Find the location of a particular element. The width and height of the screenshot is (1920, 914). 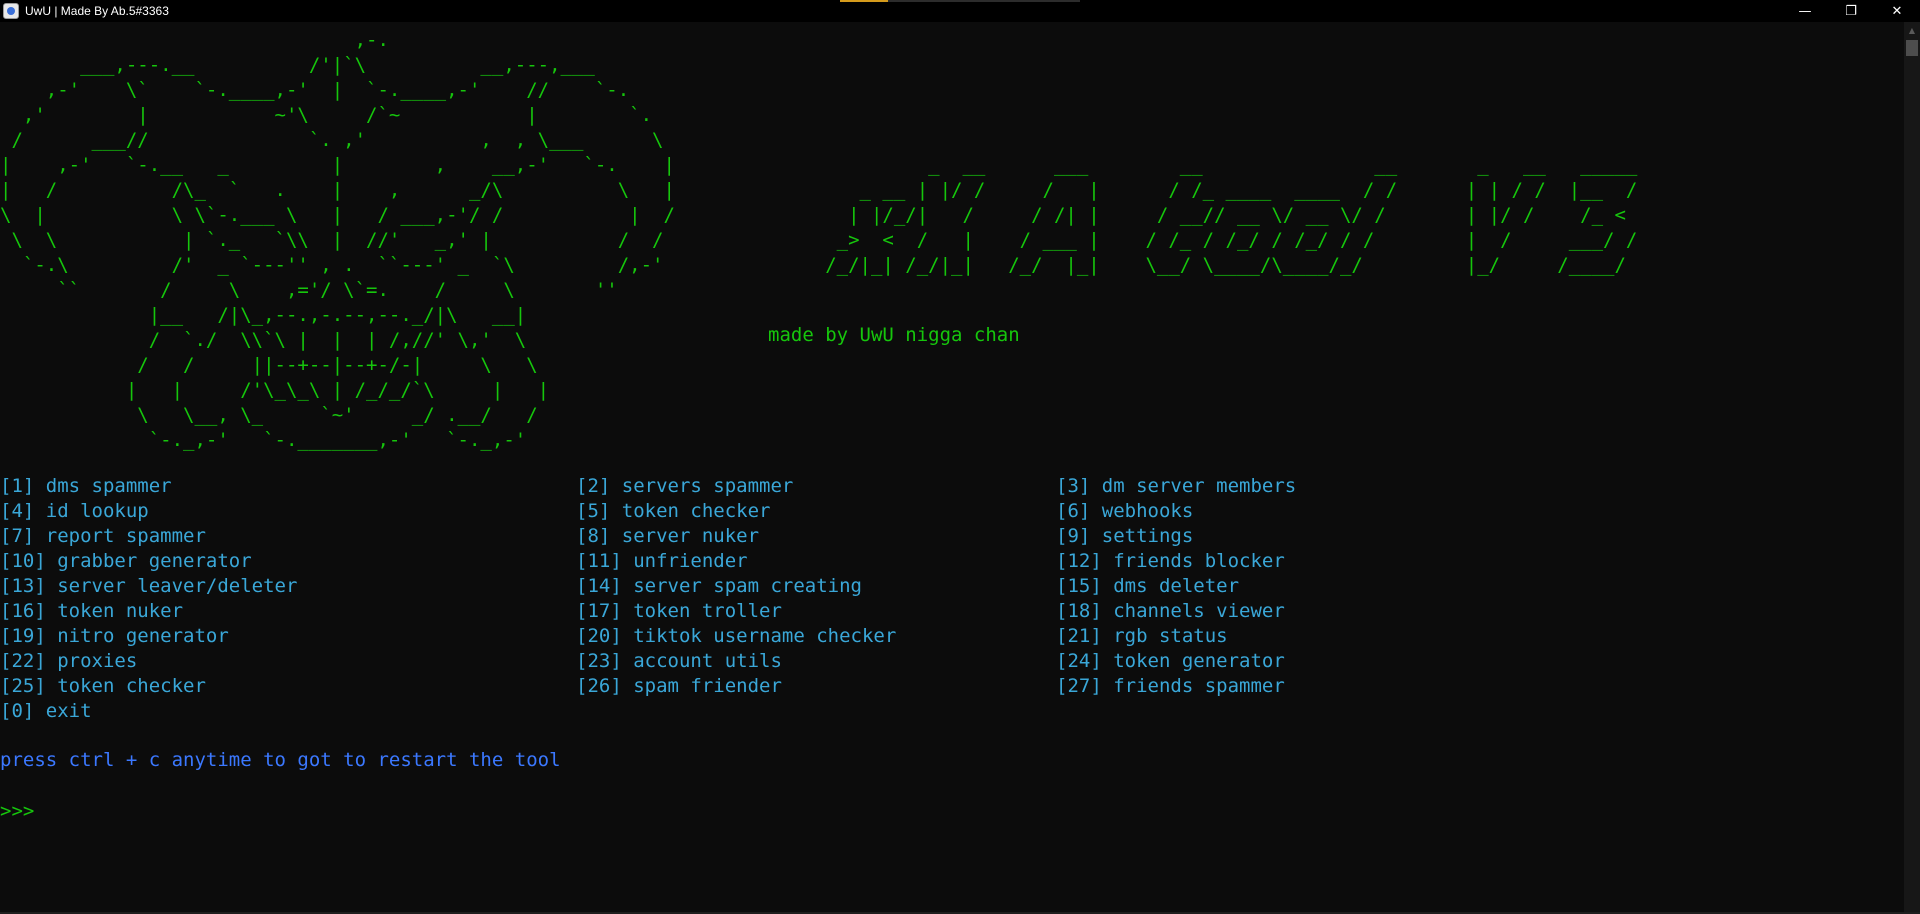

restore-button: ❐ is located at coordinates (1851, 11).